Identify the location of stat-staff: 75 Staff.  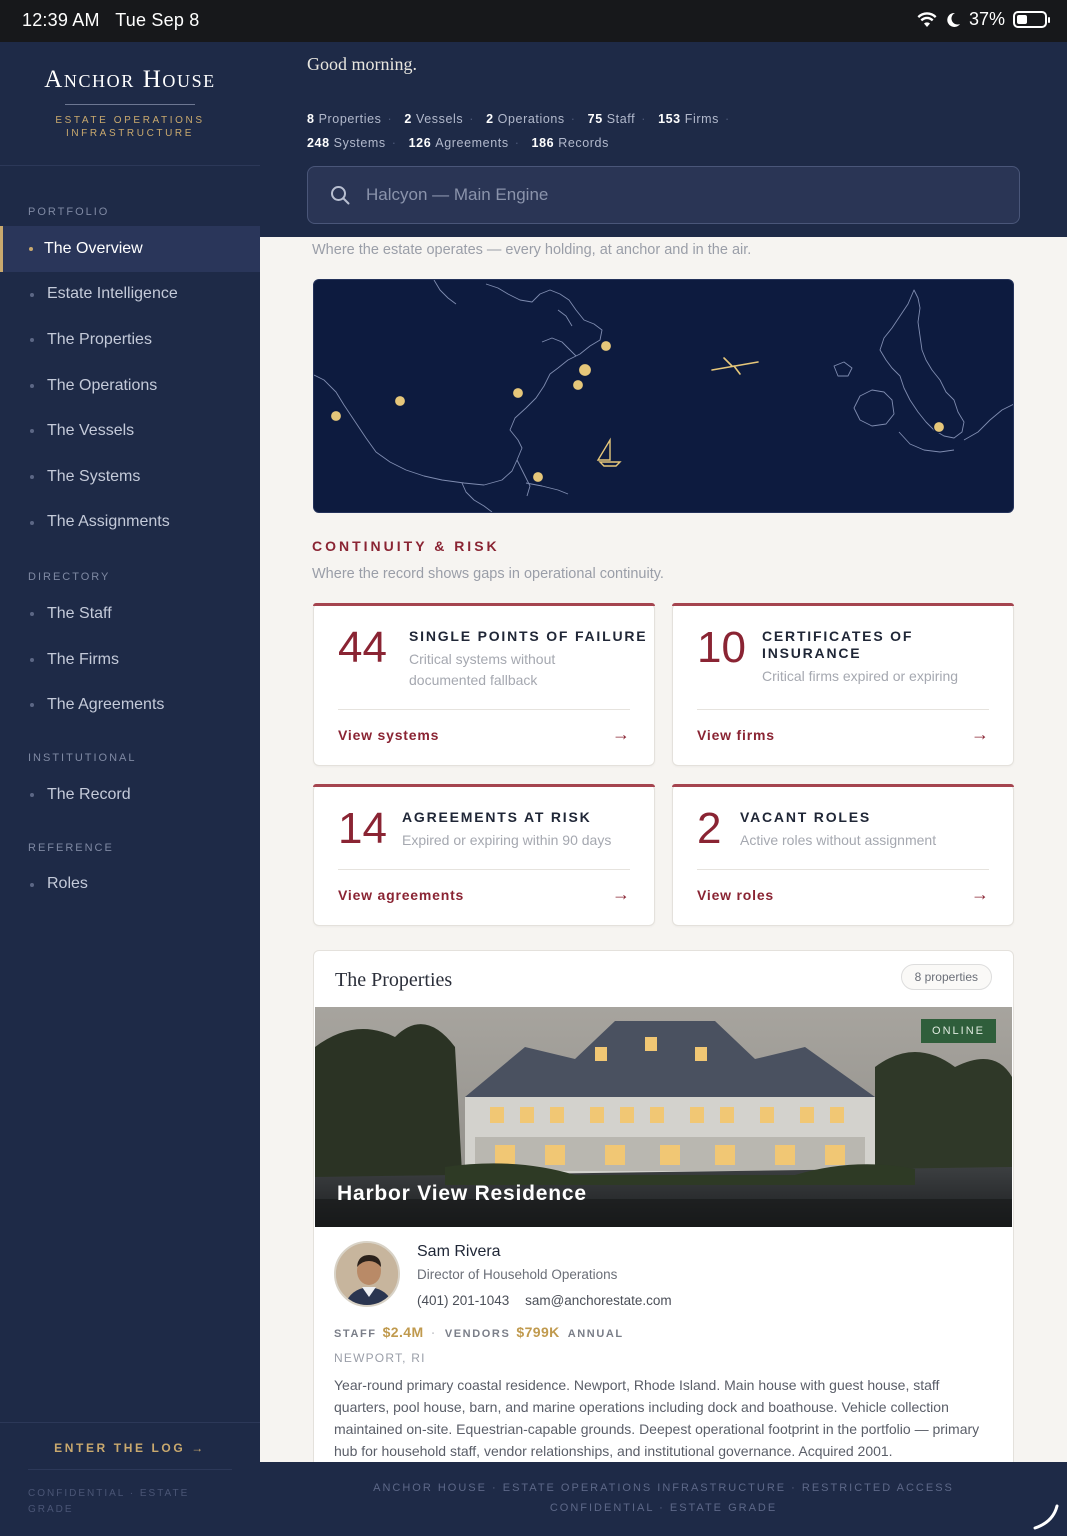
(612, 120).